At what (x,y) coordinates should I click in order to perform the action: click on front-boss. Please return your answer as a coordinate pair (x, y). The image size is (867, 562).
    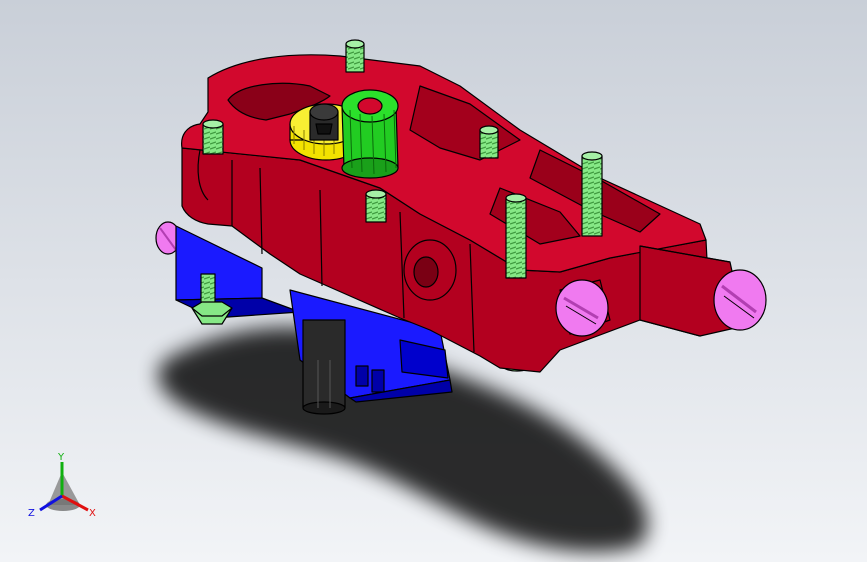
    Looking at the image, I should click on (430, 270).